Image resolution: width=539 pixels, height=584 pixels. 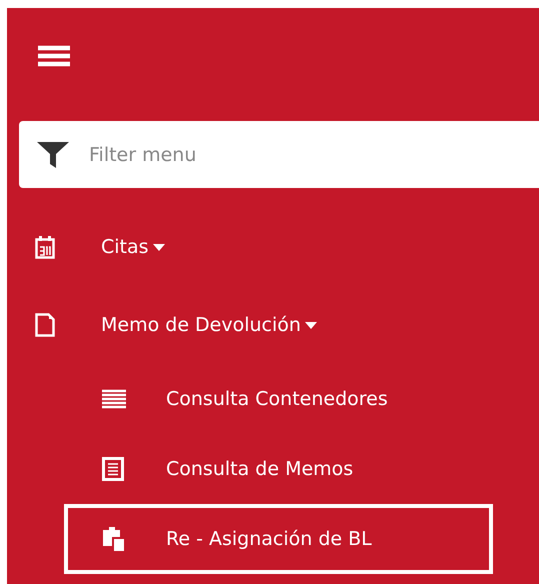 I want to click on menu-item: Consulta de Memos, so click(x=278, y=469).